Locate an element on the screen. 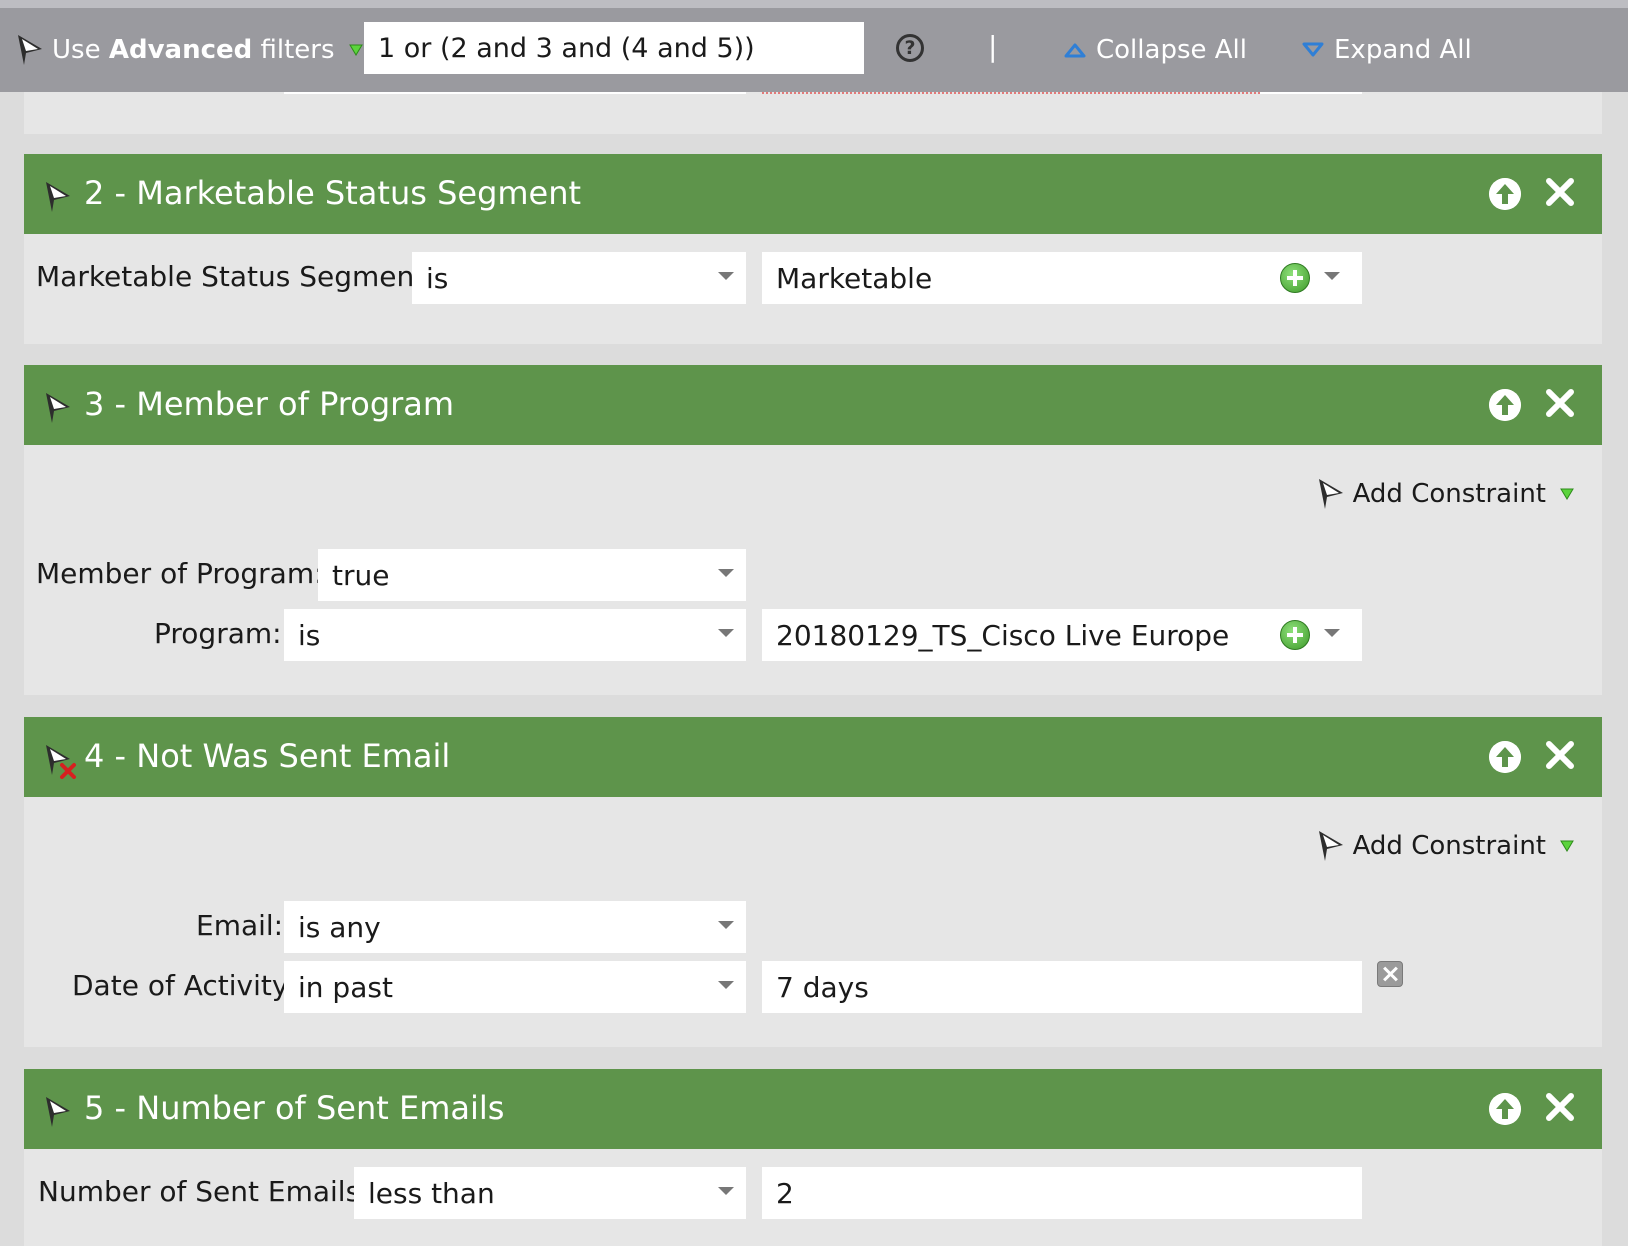  row-label: Program: is located at coordinates (218, 633).